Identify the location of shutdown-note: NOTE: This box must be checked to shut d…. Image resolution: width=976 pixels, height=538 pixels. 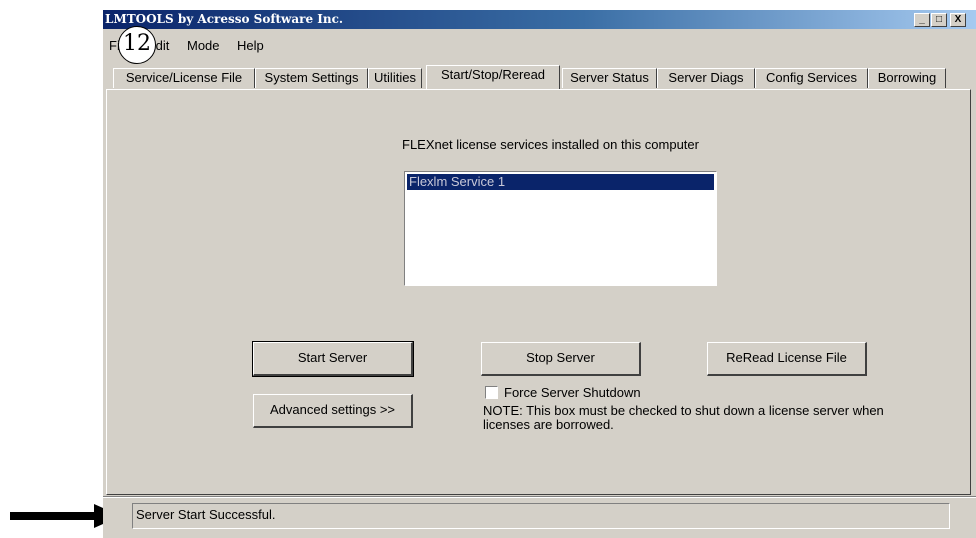
(683, 417).